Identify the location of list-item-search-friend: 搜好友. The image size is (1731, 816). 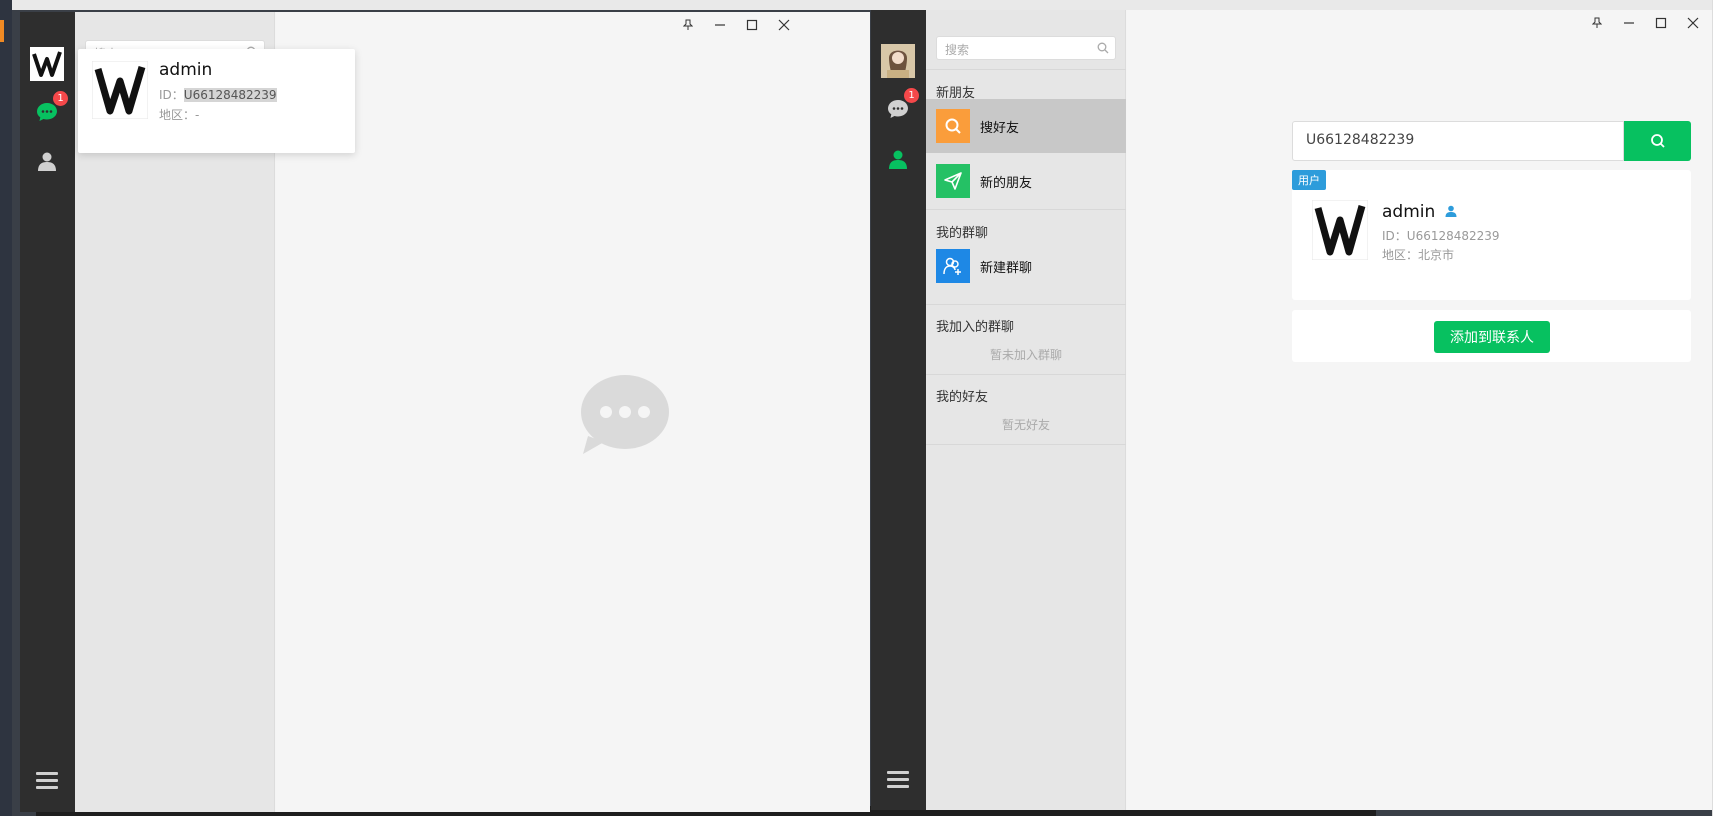
(1026, 126).